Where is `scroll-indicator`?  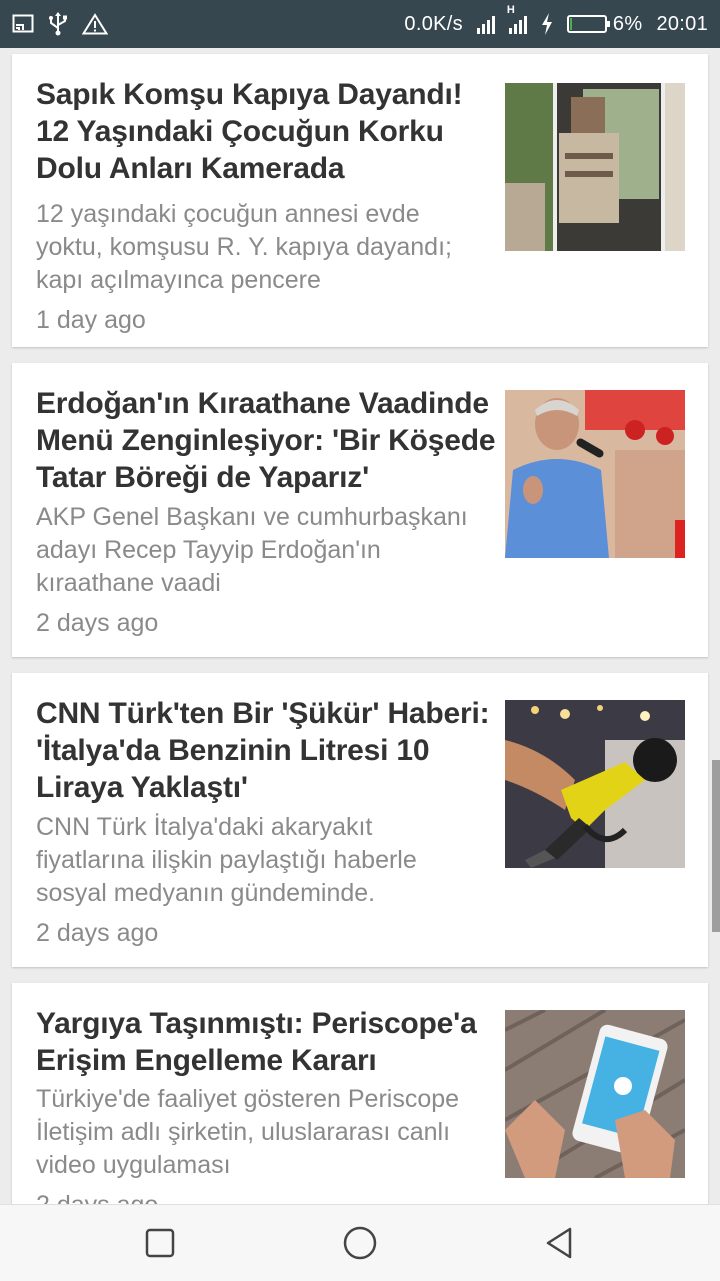
scroll-indicator is located at coordinates (716, 846).